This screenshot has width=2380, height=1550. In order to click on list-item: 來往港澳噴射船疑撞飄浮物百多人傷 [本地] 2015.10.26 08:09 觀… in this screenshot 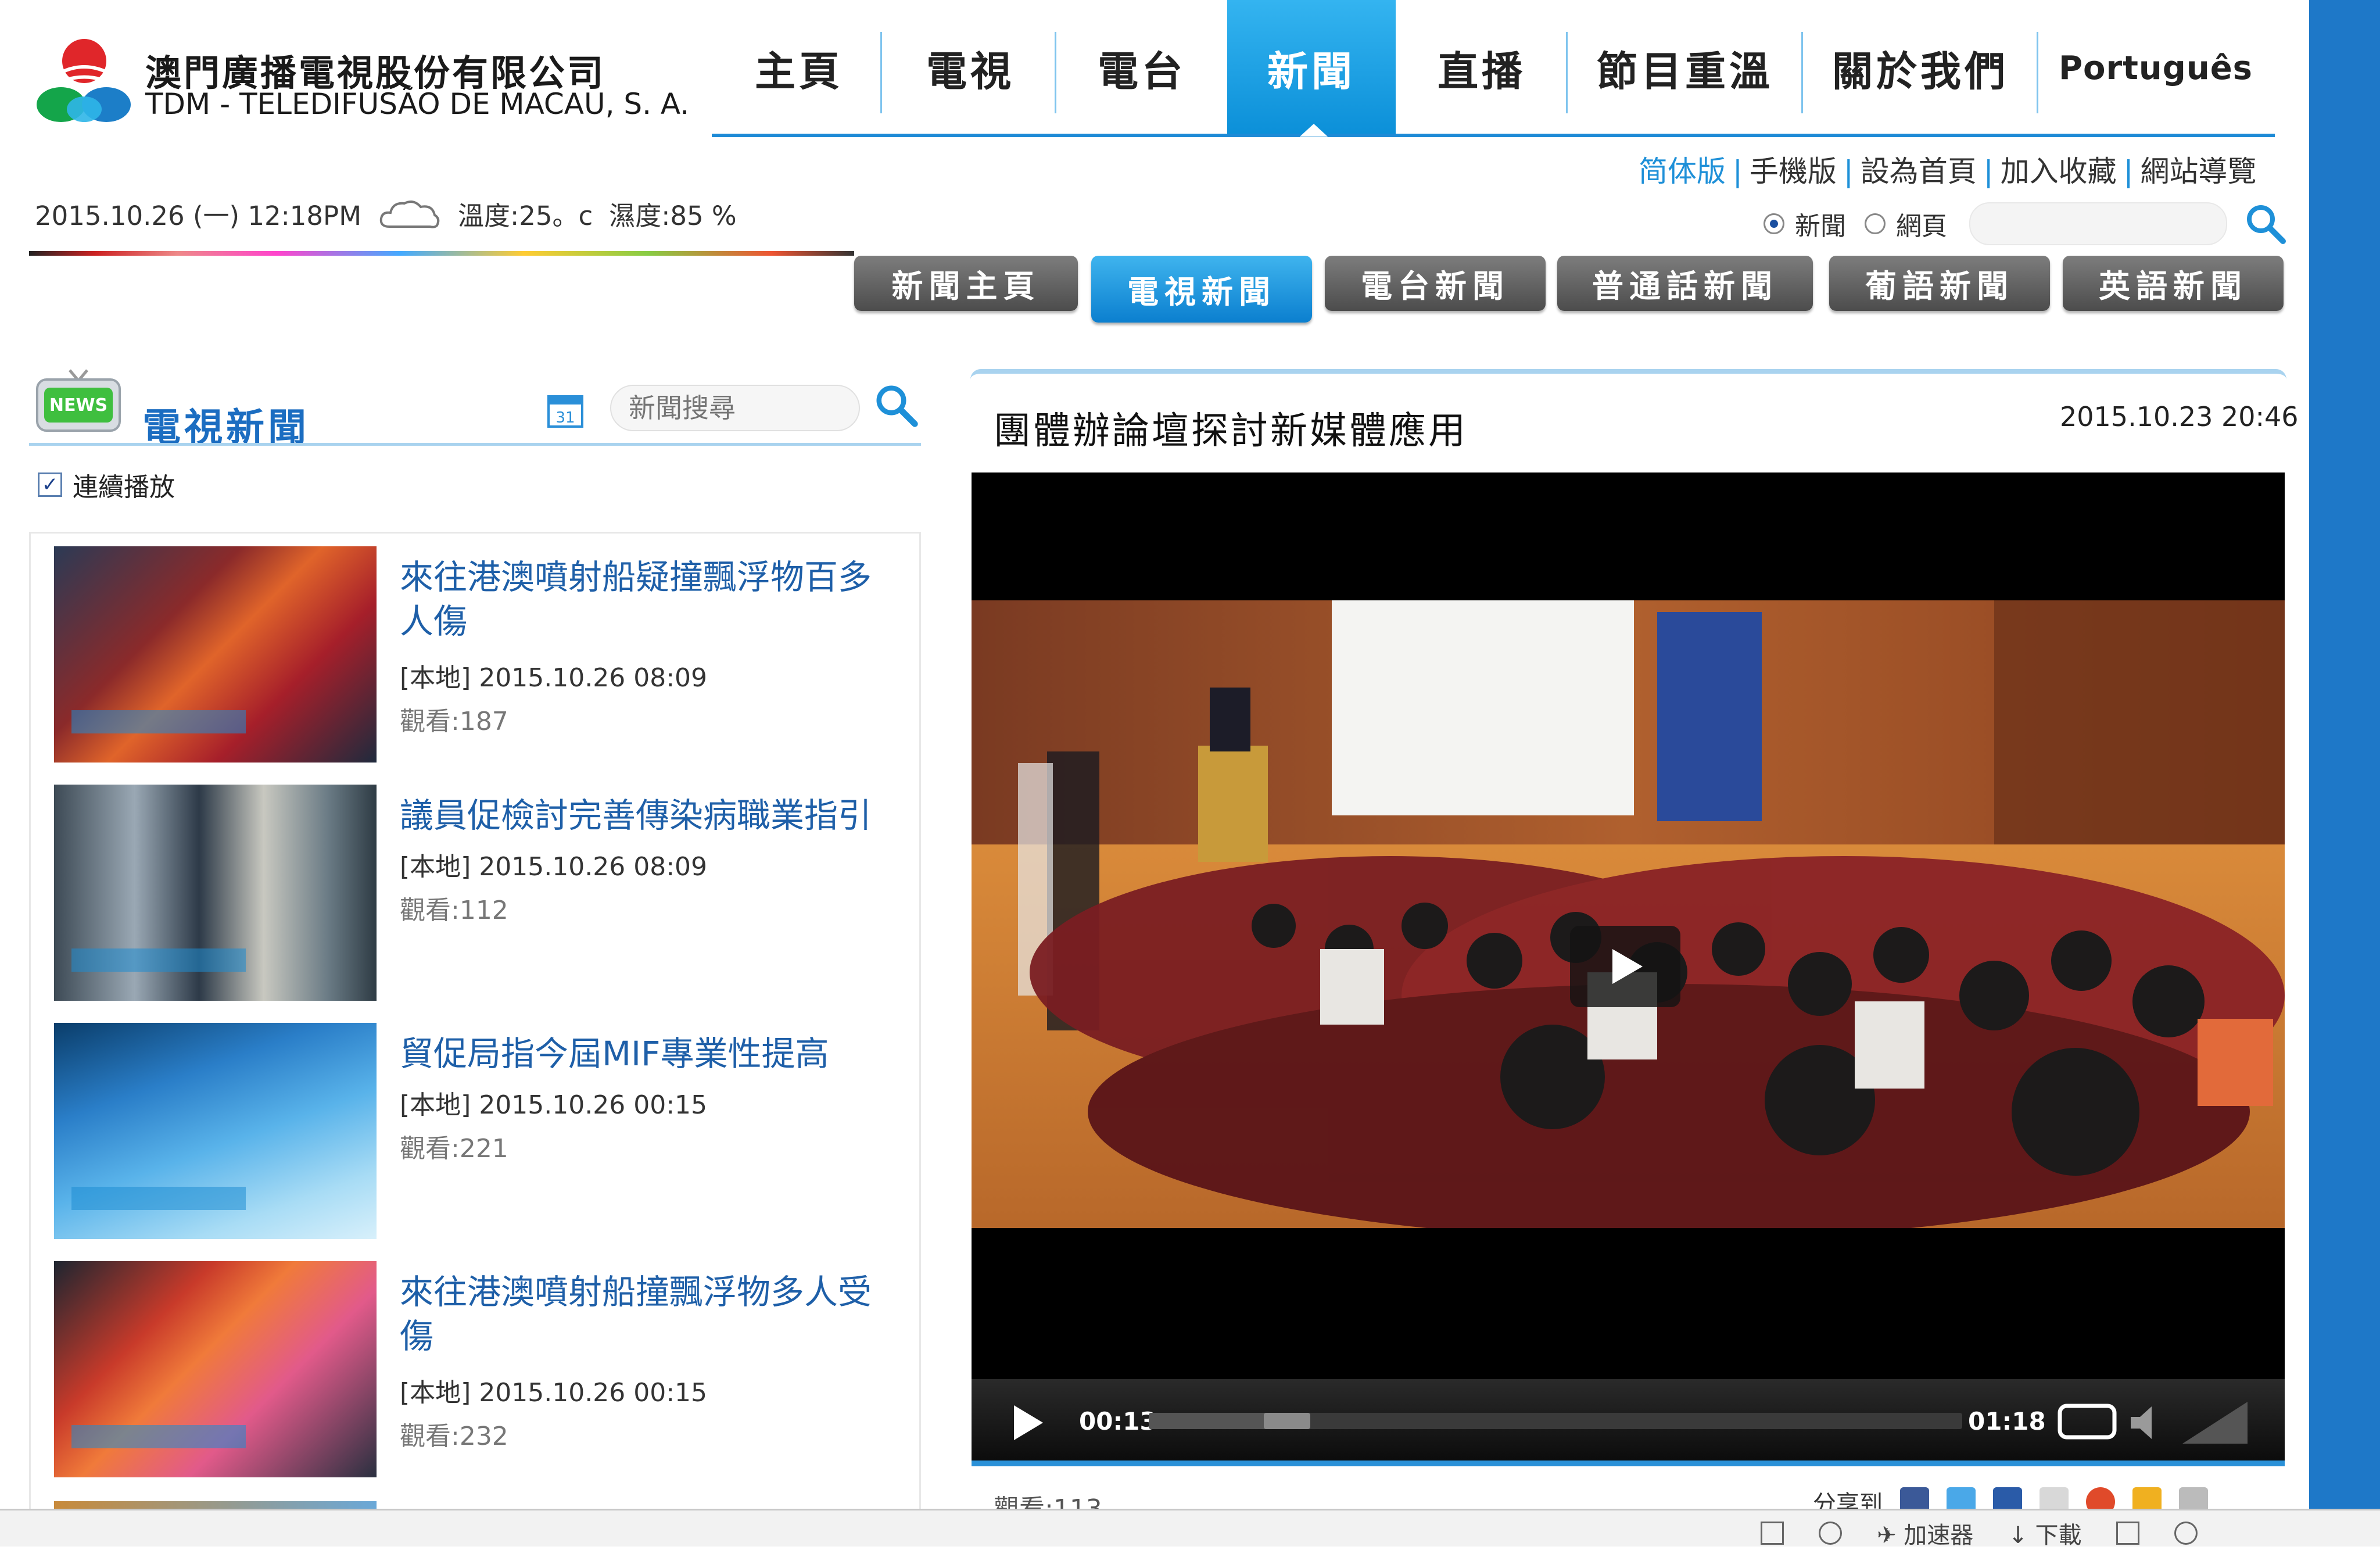, I will do `click(484, 656)`.